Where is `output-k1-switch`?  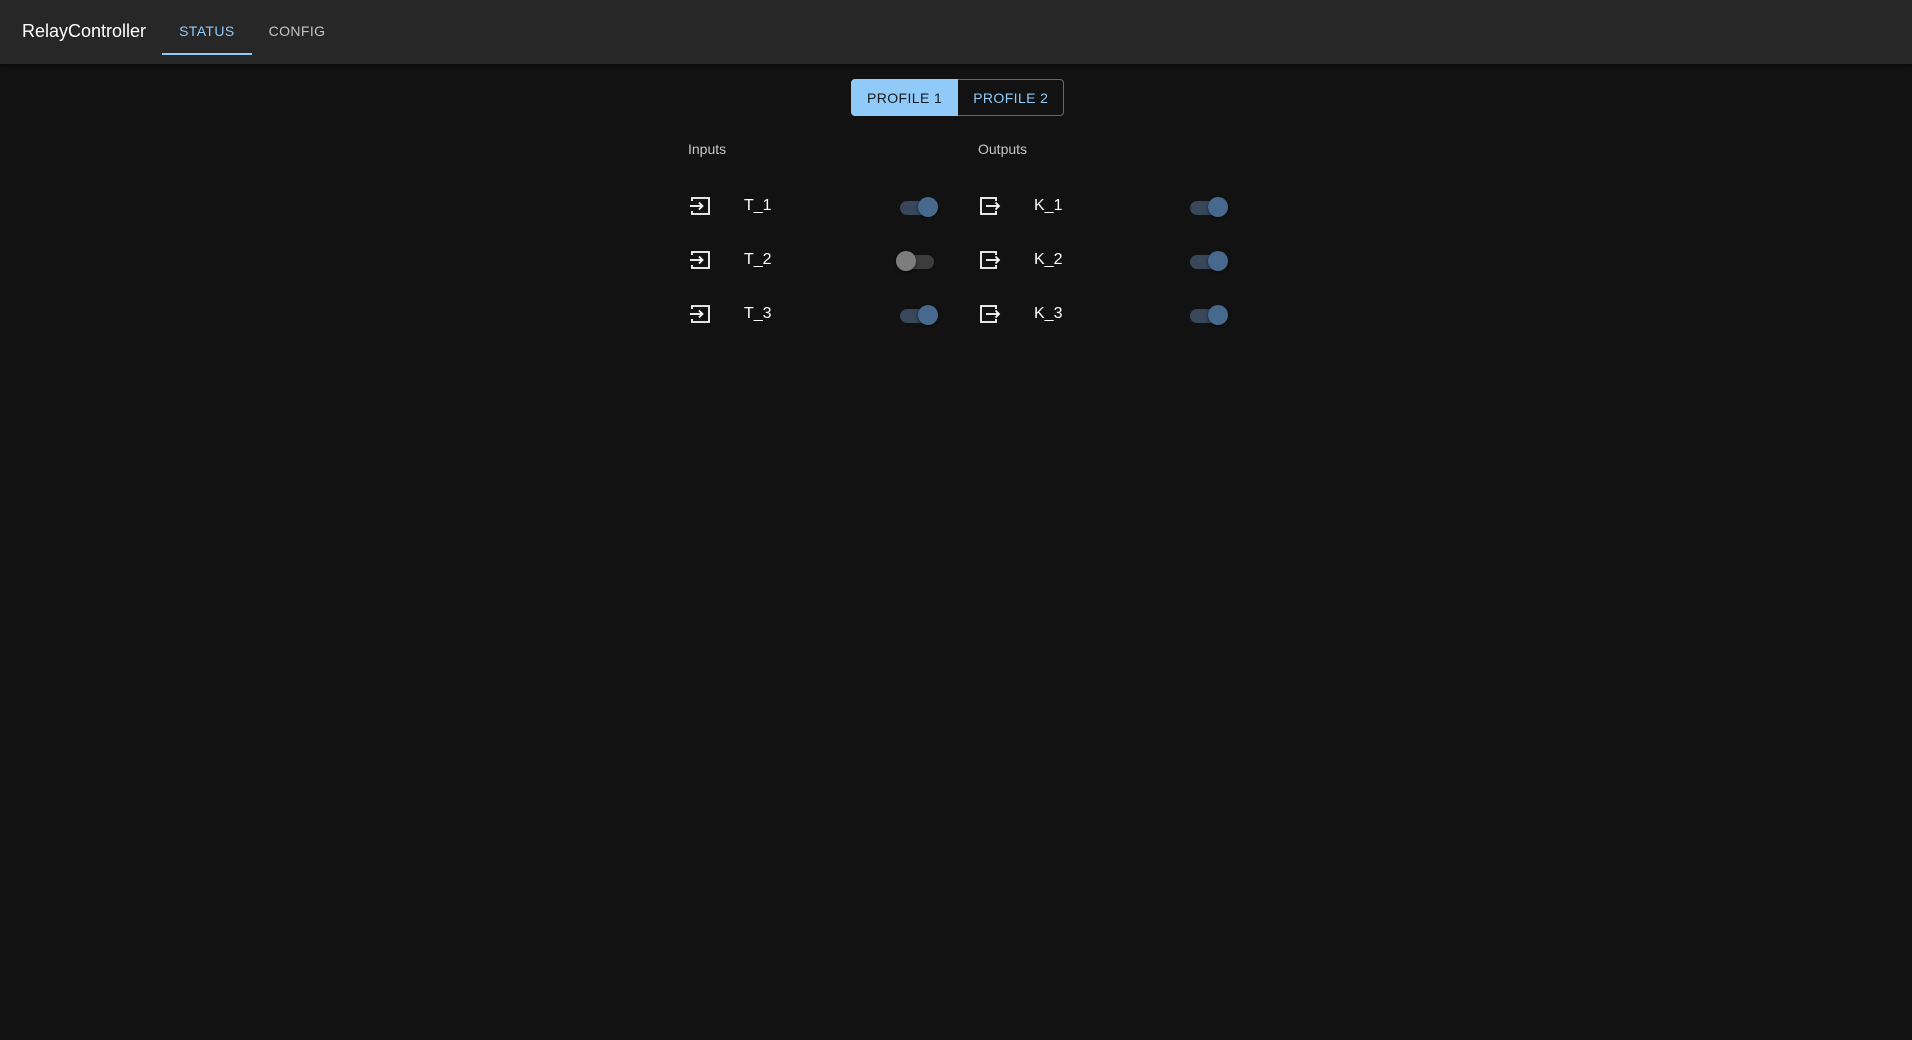 output-k1-switch is located at coordinates (1207, 206).